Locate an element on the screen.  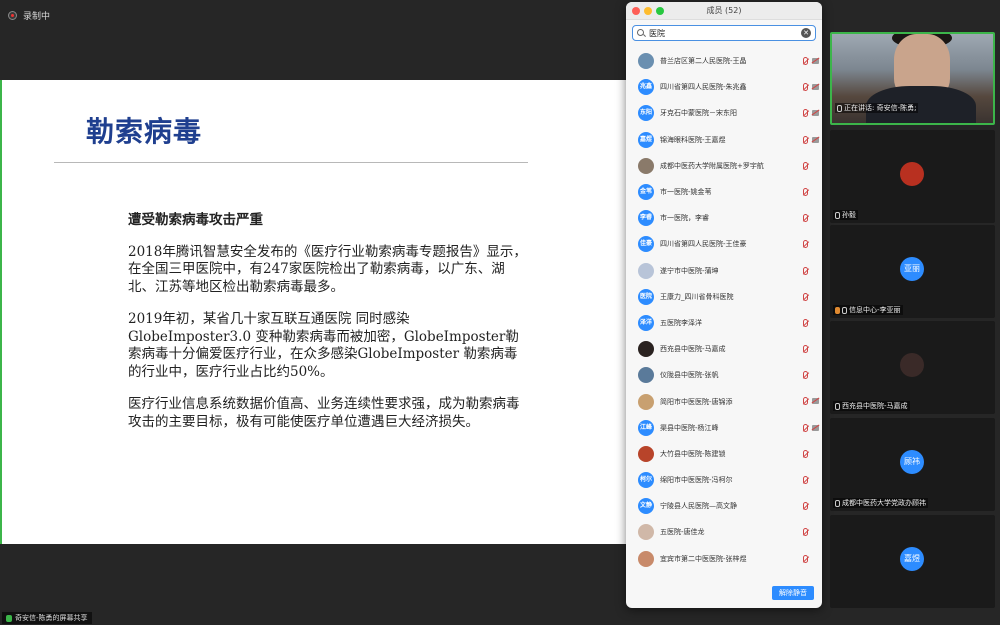
participant-name: 绵阳市中医医院-冯柯尔 is located at coordinates (696, 480).